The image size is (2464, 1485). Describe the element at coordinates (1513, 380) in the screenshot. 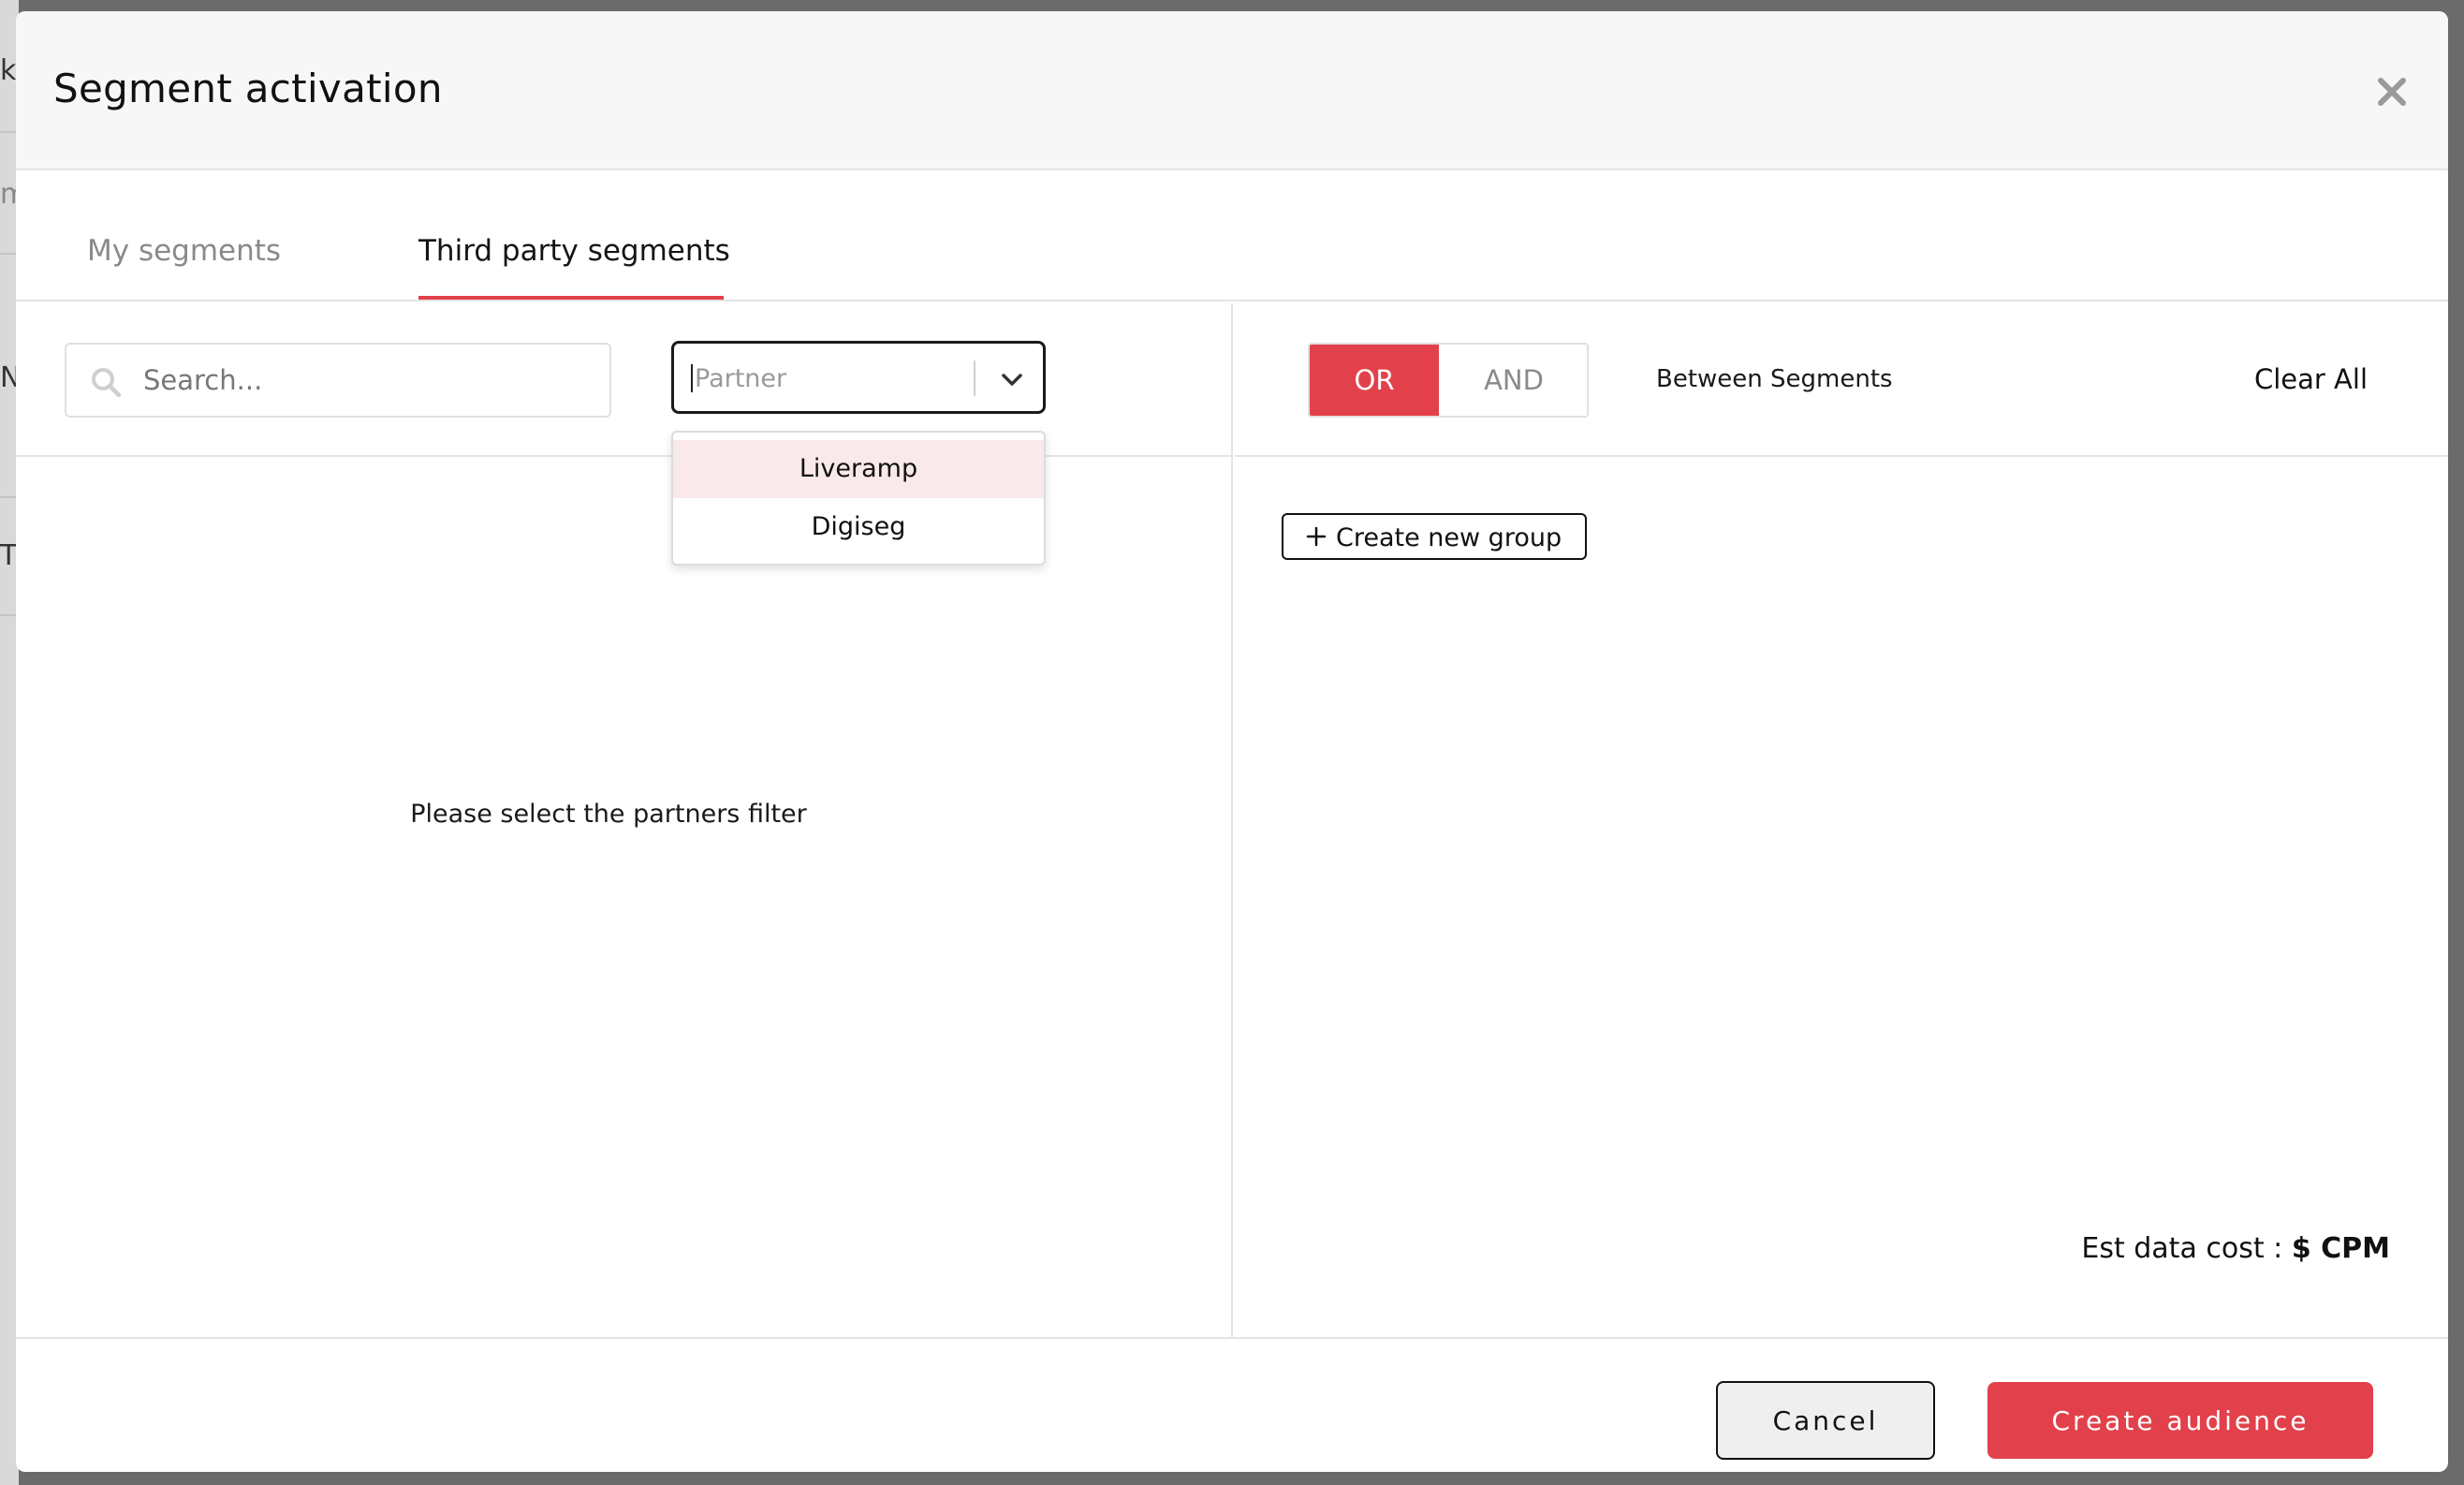

I see `and-toggle-button: AND` at that location.